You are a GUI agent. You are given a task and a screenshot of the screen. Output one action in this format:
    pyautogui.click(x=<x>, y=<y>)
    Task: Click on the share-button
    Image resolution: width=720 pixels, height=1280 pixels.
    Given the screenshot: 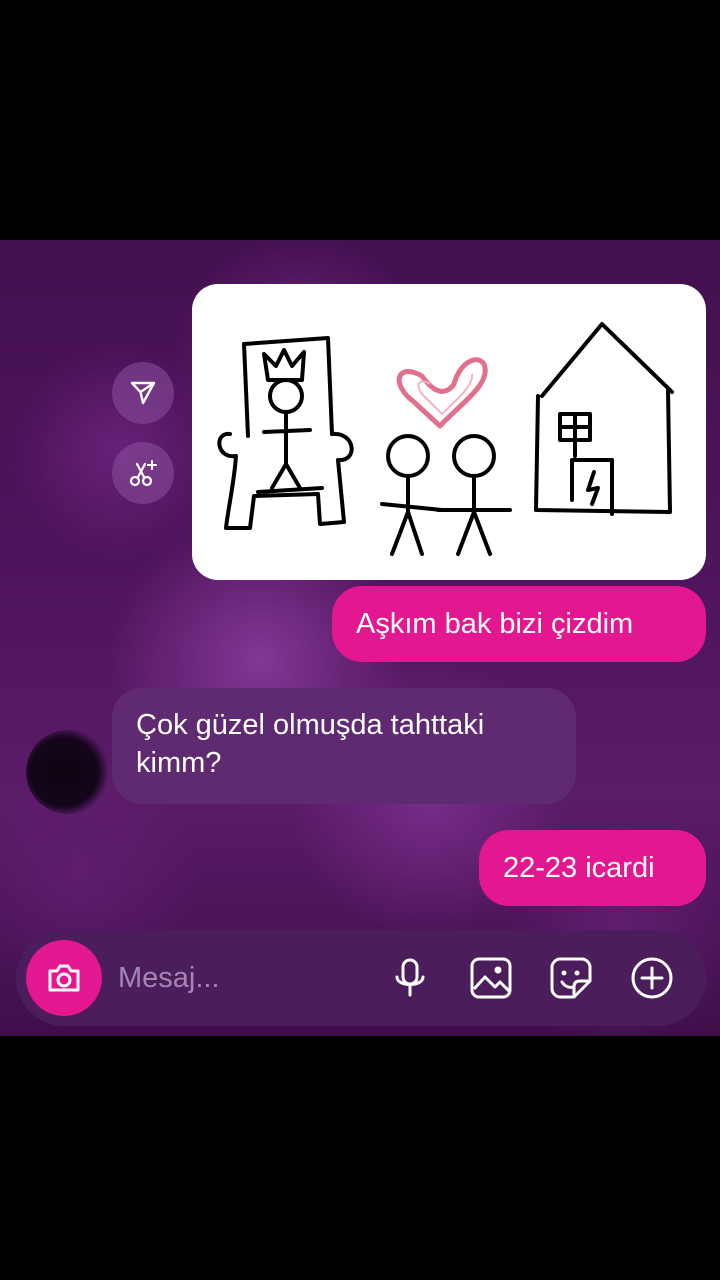 What is the action you would take?
    pyautogui.click(x=143, y=393)
    